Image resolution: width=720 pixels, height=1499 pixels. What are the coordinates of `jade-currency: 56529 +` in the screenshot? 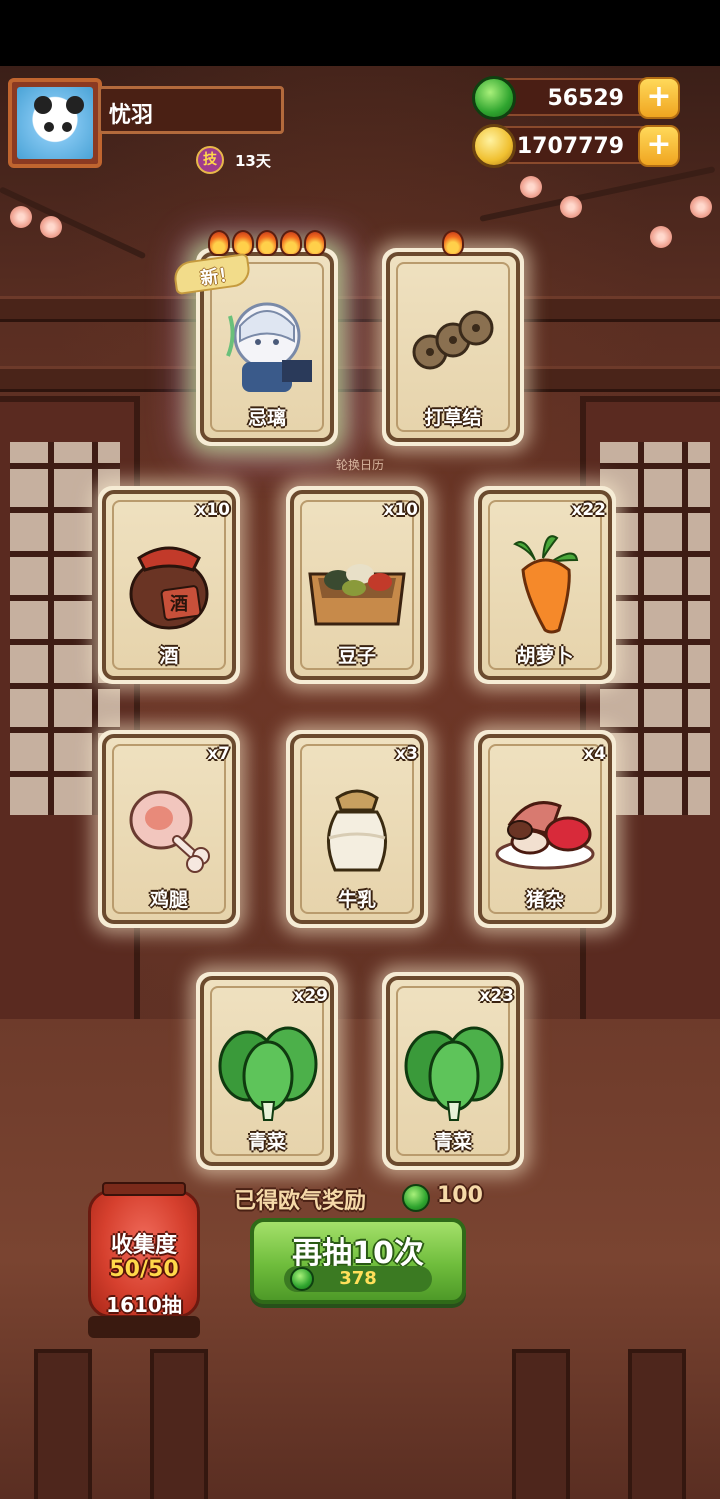 It's located at (576, 98).